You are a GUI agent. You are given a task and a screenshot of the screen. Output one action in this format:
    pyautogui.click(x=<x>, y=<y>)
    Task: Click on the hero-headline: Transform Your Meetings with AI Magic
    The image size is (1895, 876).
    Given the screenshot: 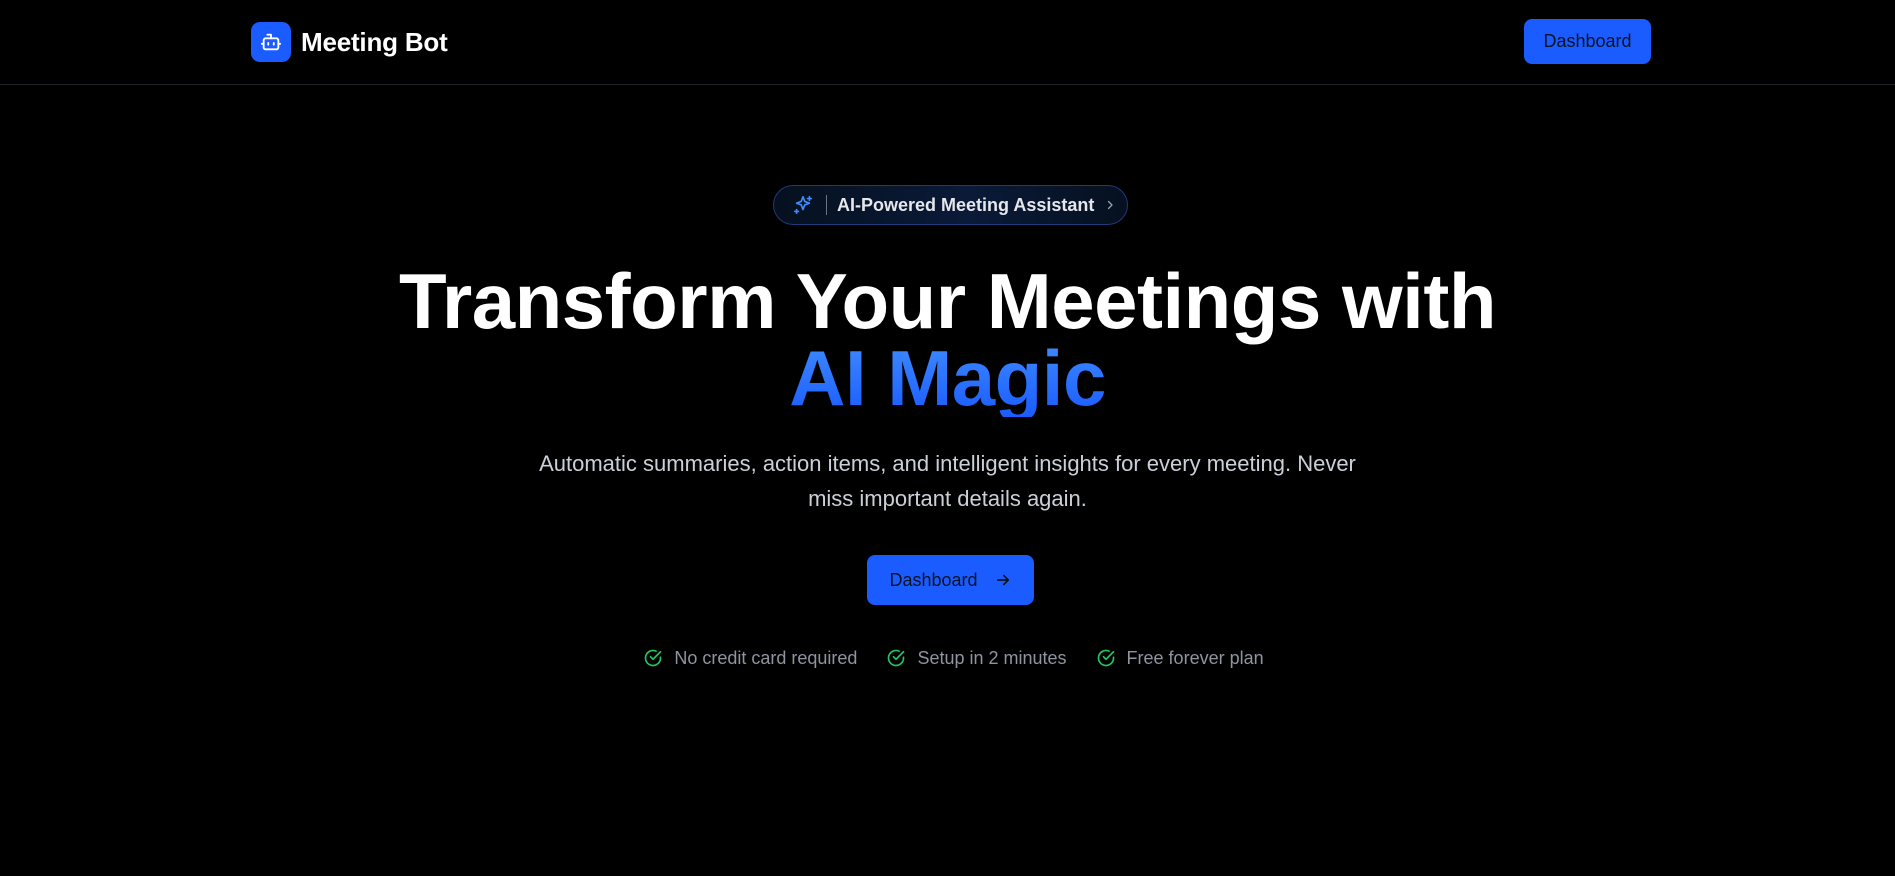 What is the action you would take?
    pyautogui.click(x=947, y=339)
    